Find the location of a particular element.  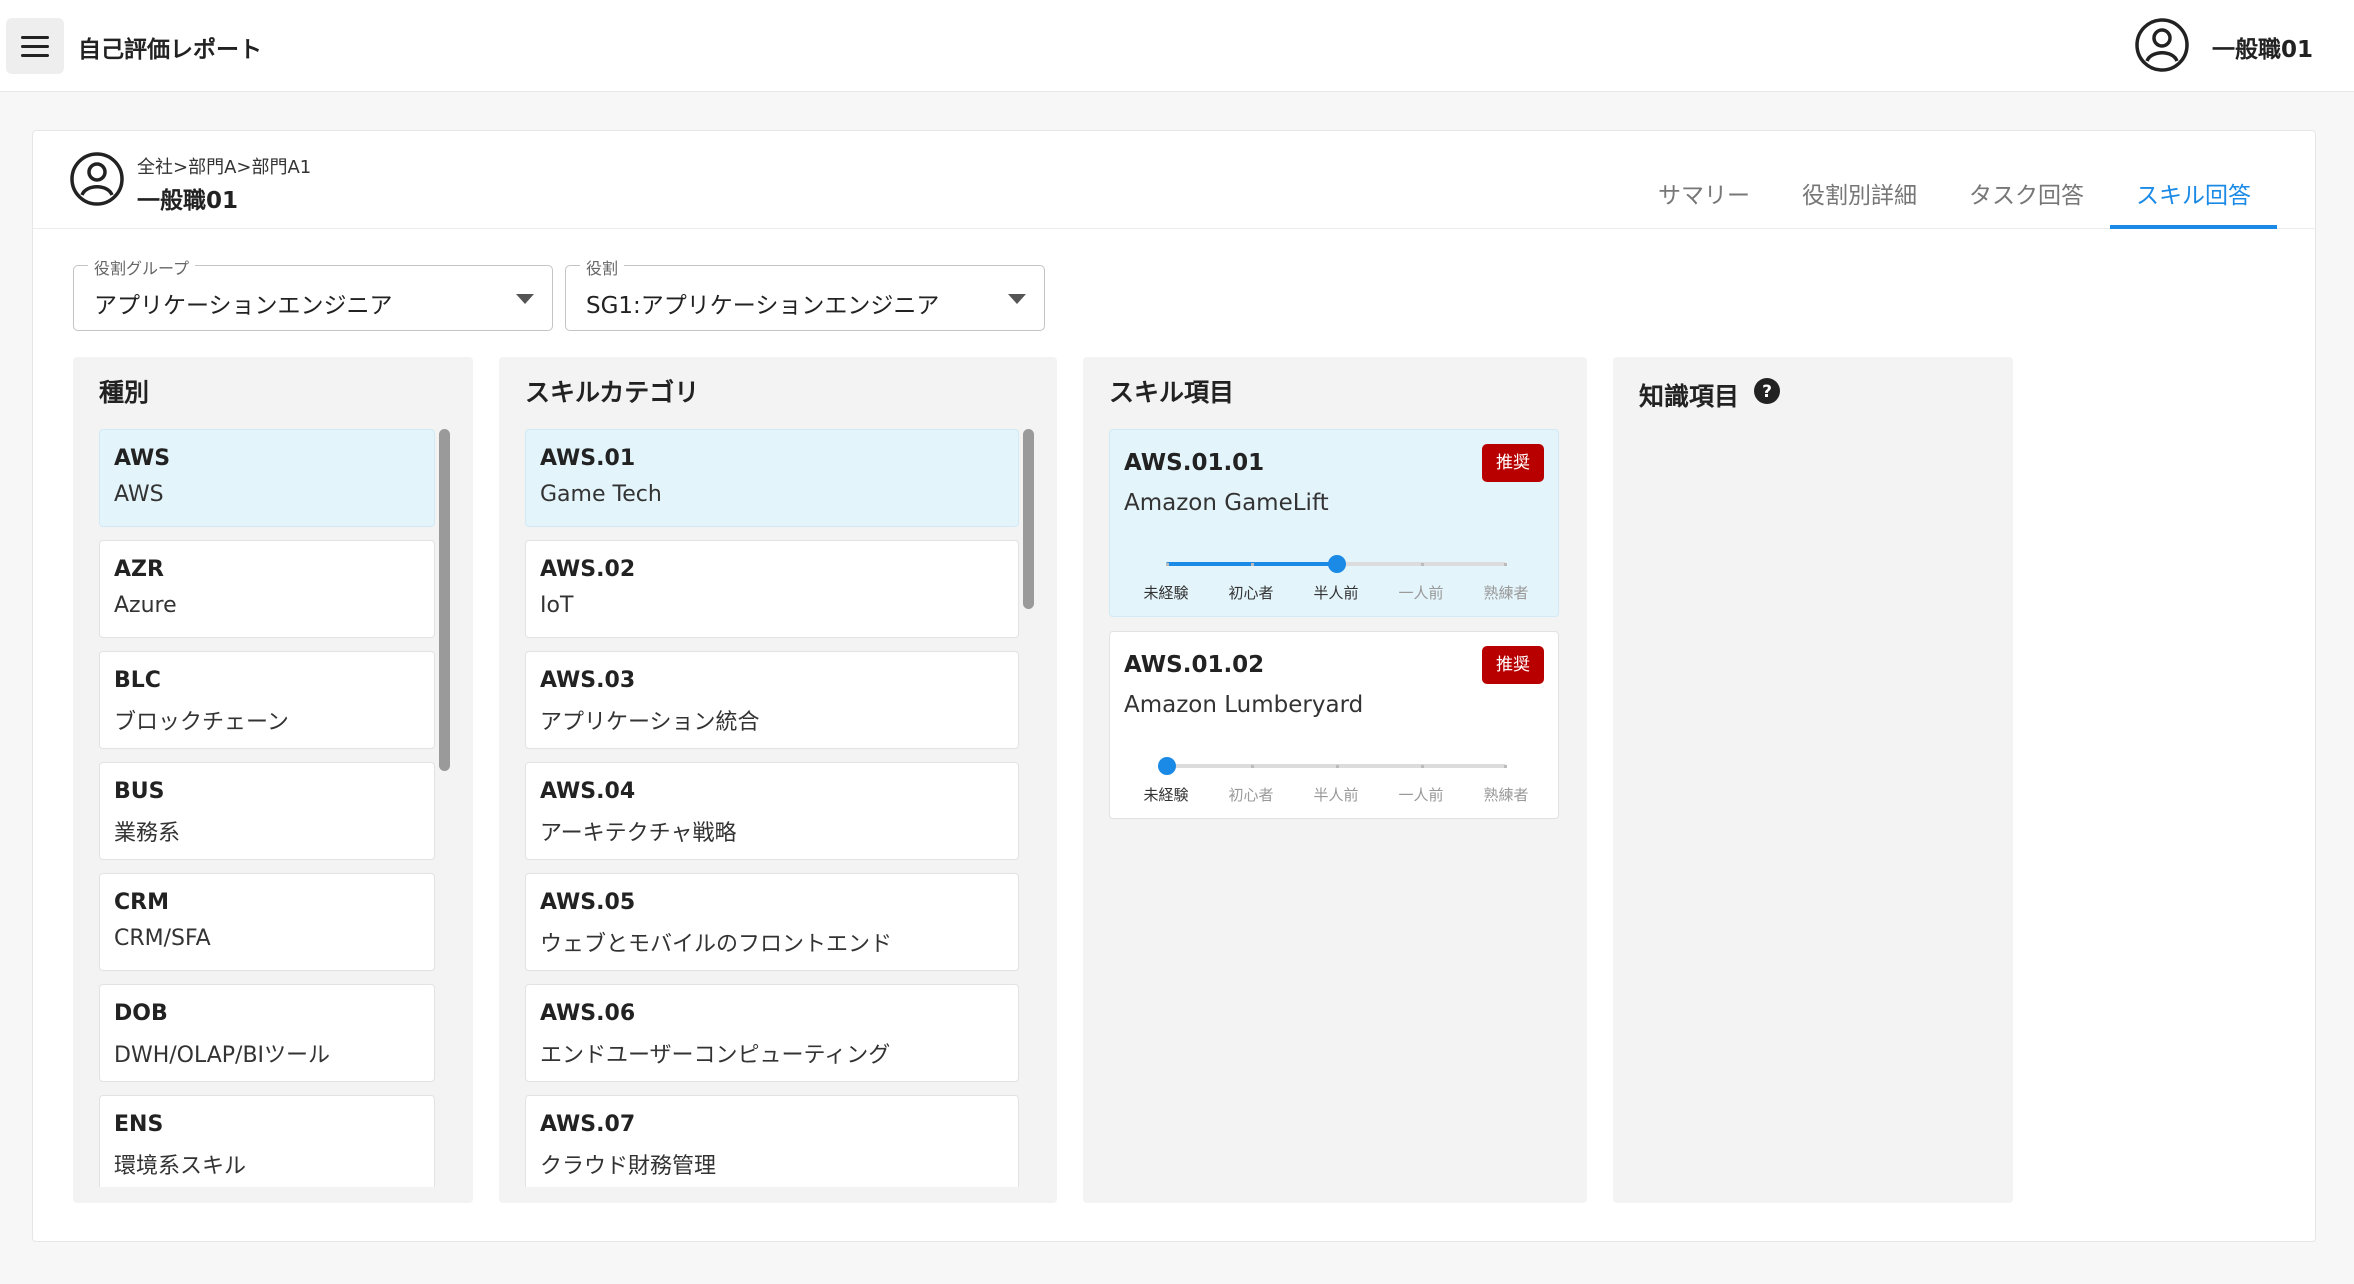

item-name: AWS is located at coordinates (139, 494).